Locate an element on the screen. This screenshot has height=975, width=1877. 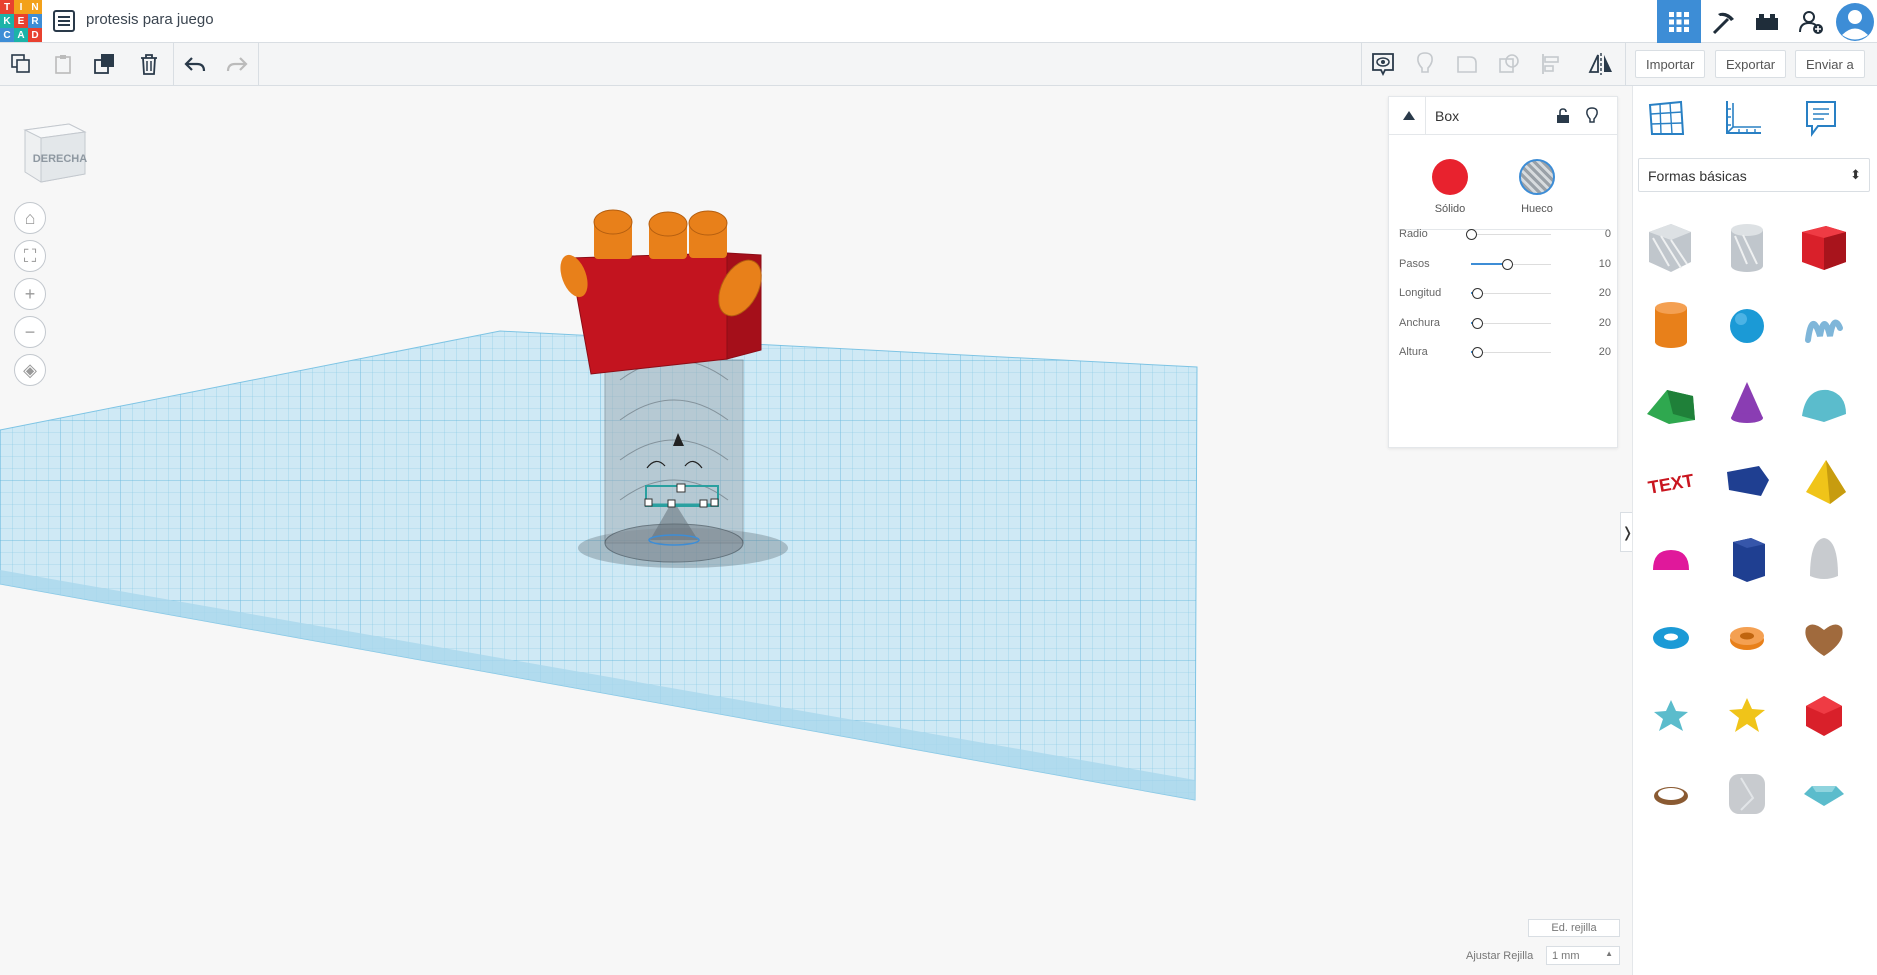
shape-hexagonal-prism-icon is located at coordinates (1747, 560).